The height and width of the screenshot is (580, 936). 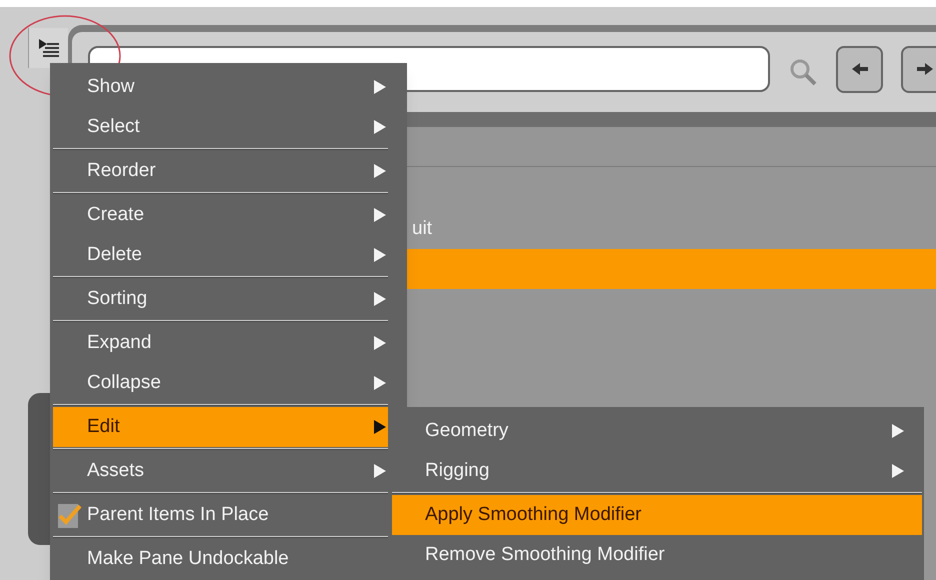 I want to click on menu-item: Select, so click(x=220, y=127).